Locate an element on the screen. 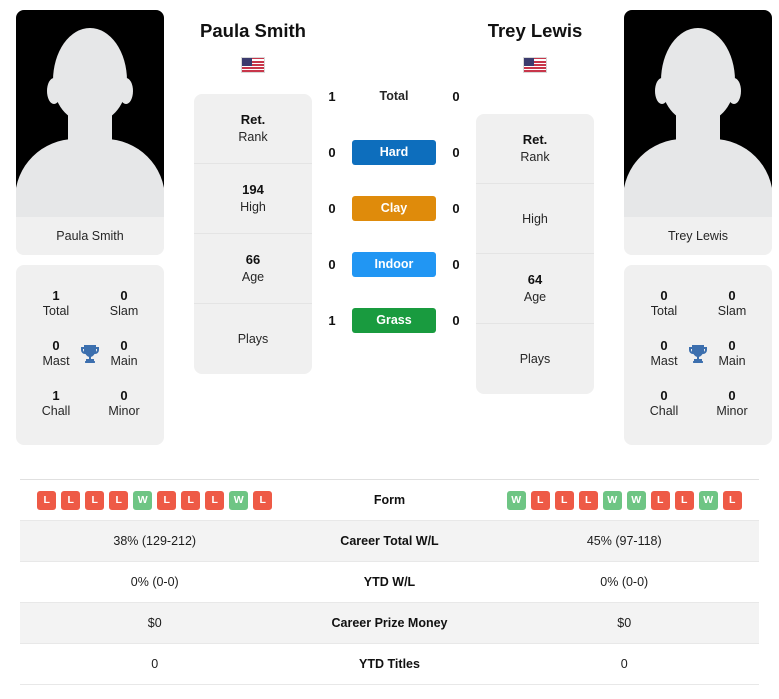 The width and height of the screenshot is (779, 699). silhouette-ear-left-icon is located at coordinates (662, 91).